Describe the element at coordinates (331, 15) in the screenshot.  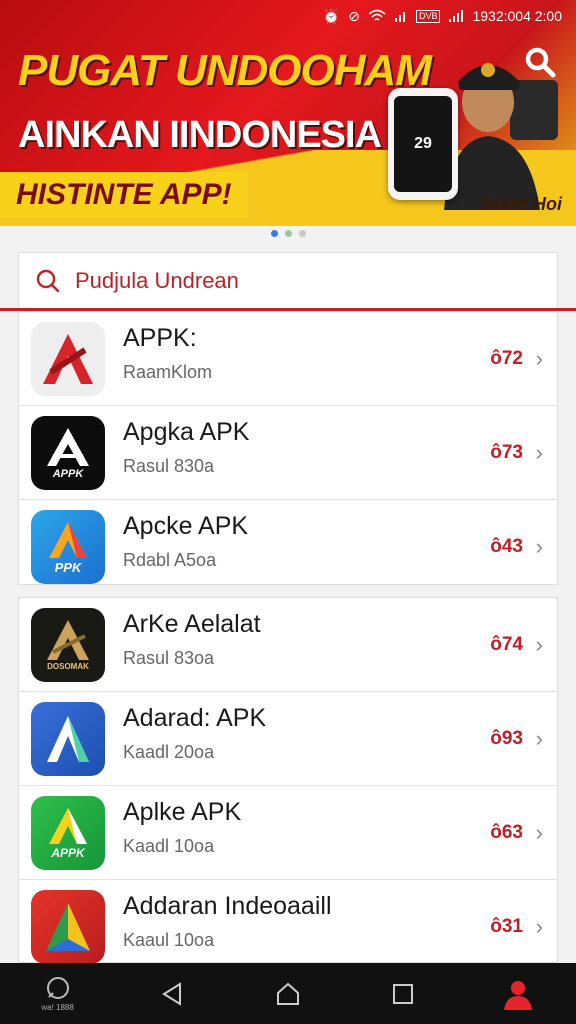
I see `alarm-icon: ⏰` at that location.